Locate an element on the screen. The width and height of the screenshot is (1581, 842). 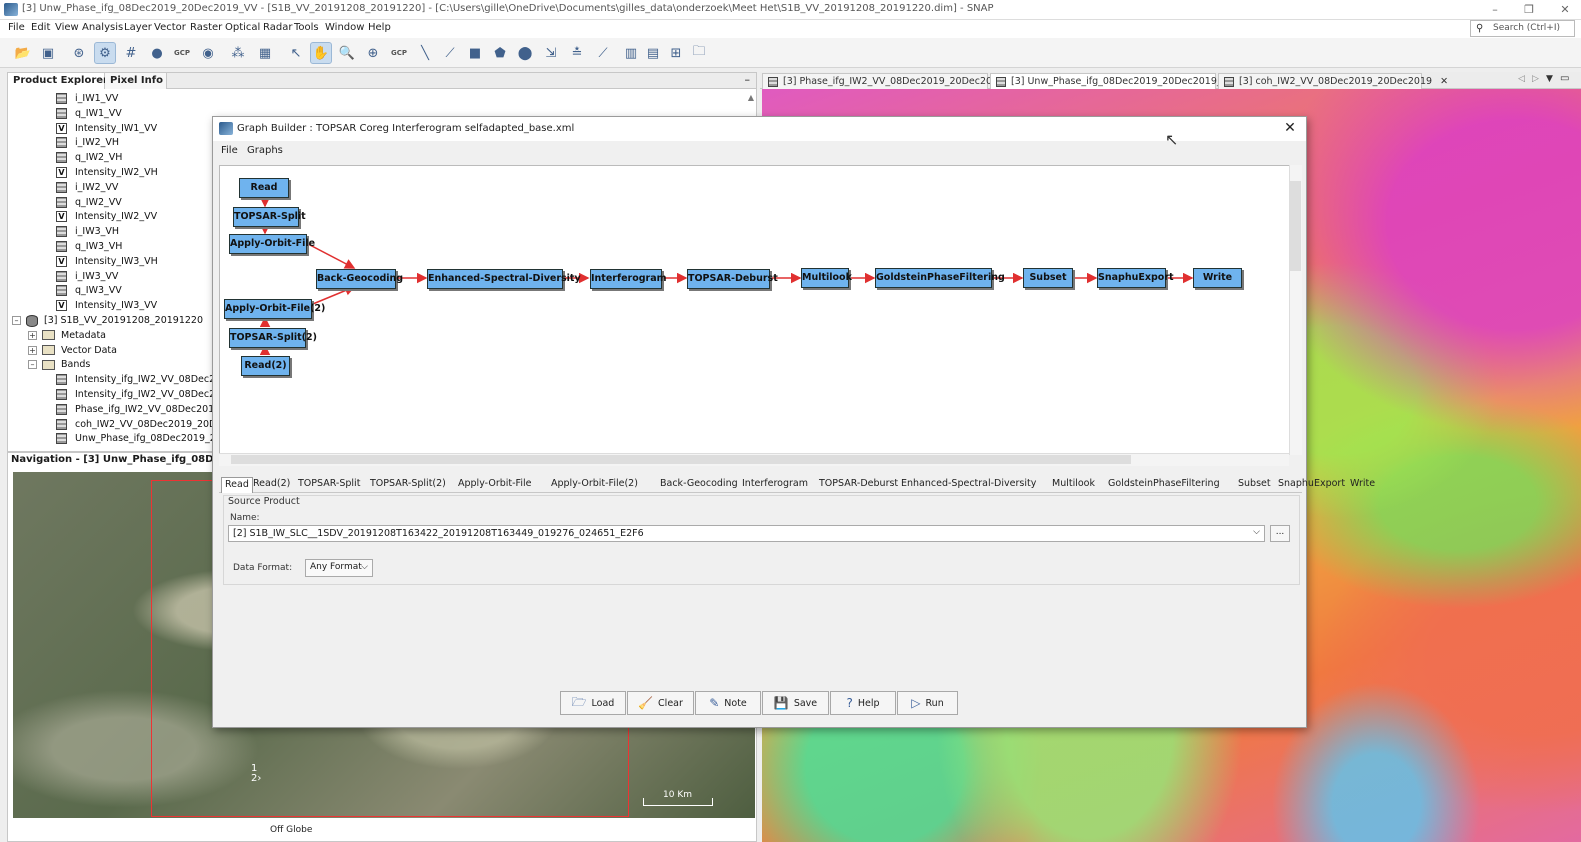
tree-metadata-folder: + Metadata is located at coordinates (67, 335).